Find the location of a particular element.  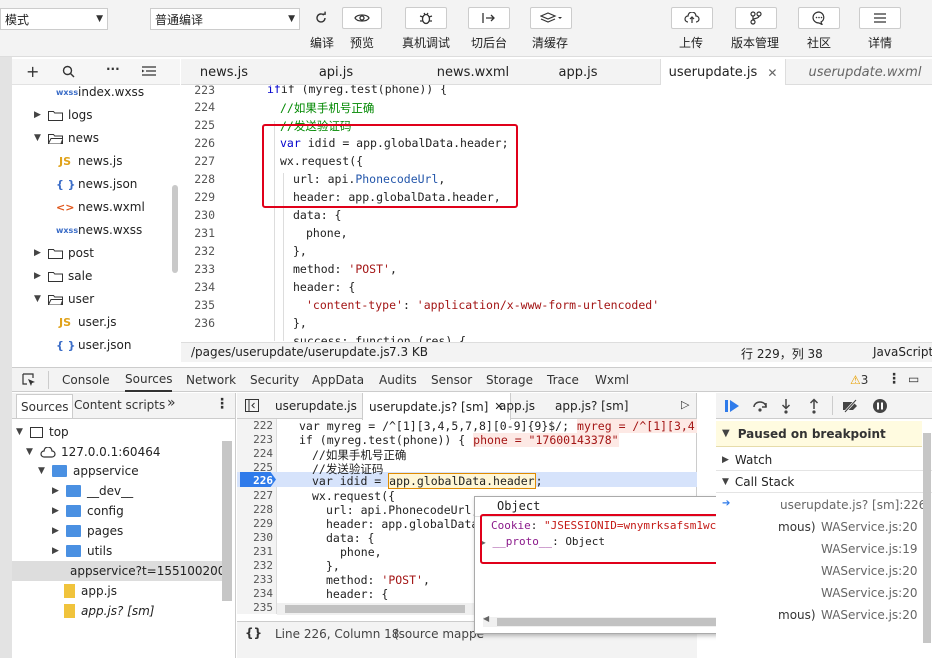

tree-item-appservice: ▼ appservice is located at coordinates (88, 471).